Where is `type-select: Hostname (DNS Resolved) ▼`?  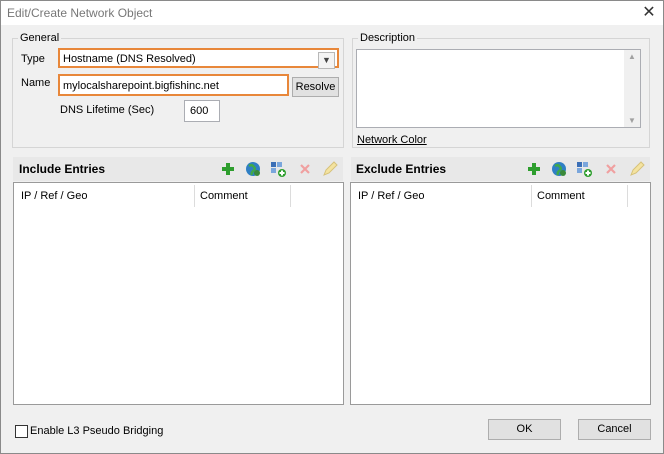
type-select: Hostname (DNS Resolved) ▼ is located at coordinates (198, 58).